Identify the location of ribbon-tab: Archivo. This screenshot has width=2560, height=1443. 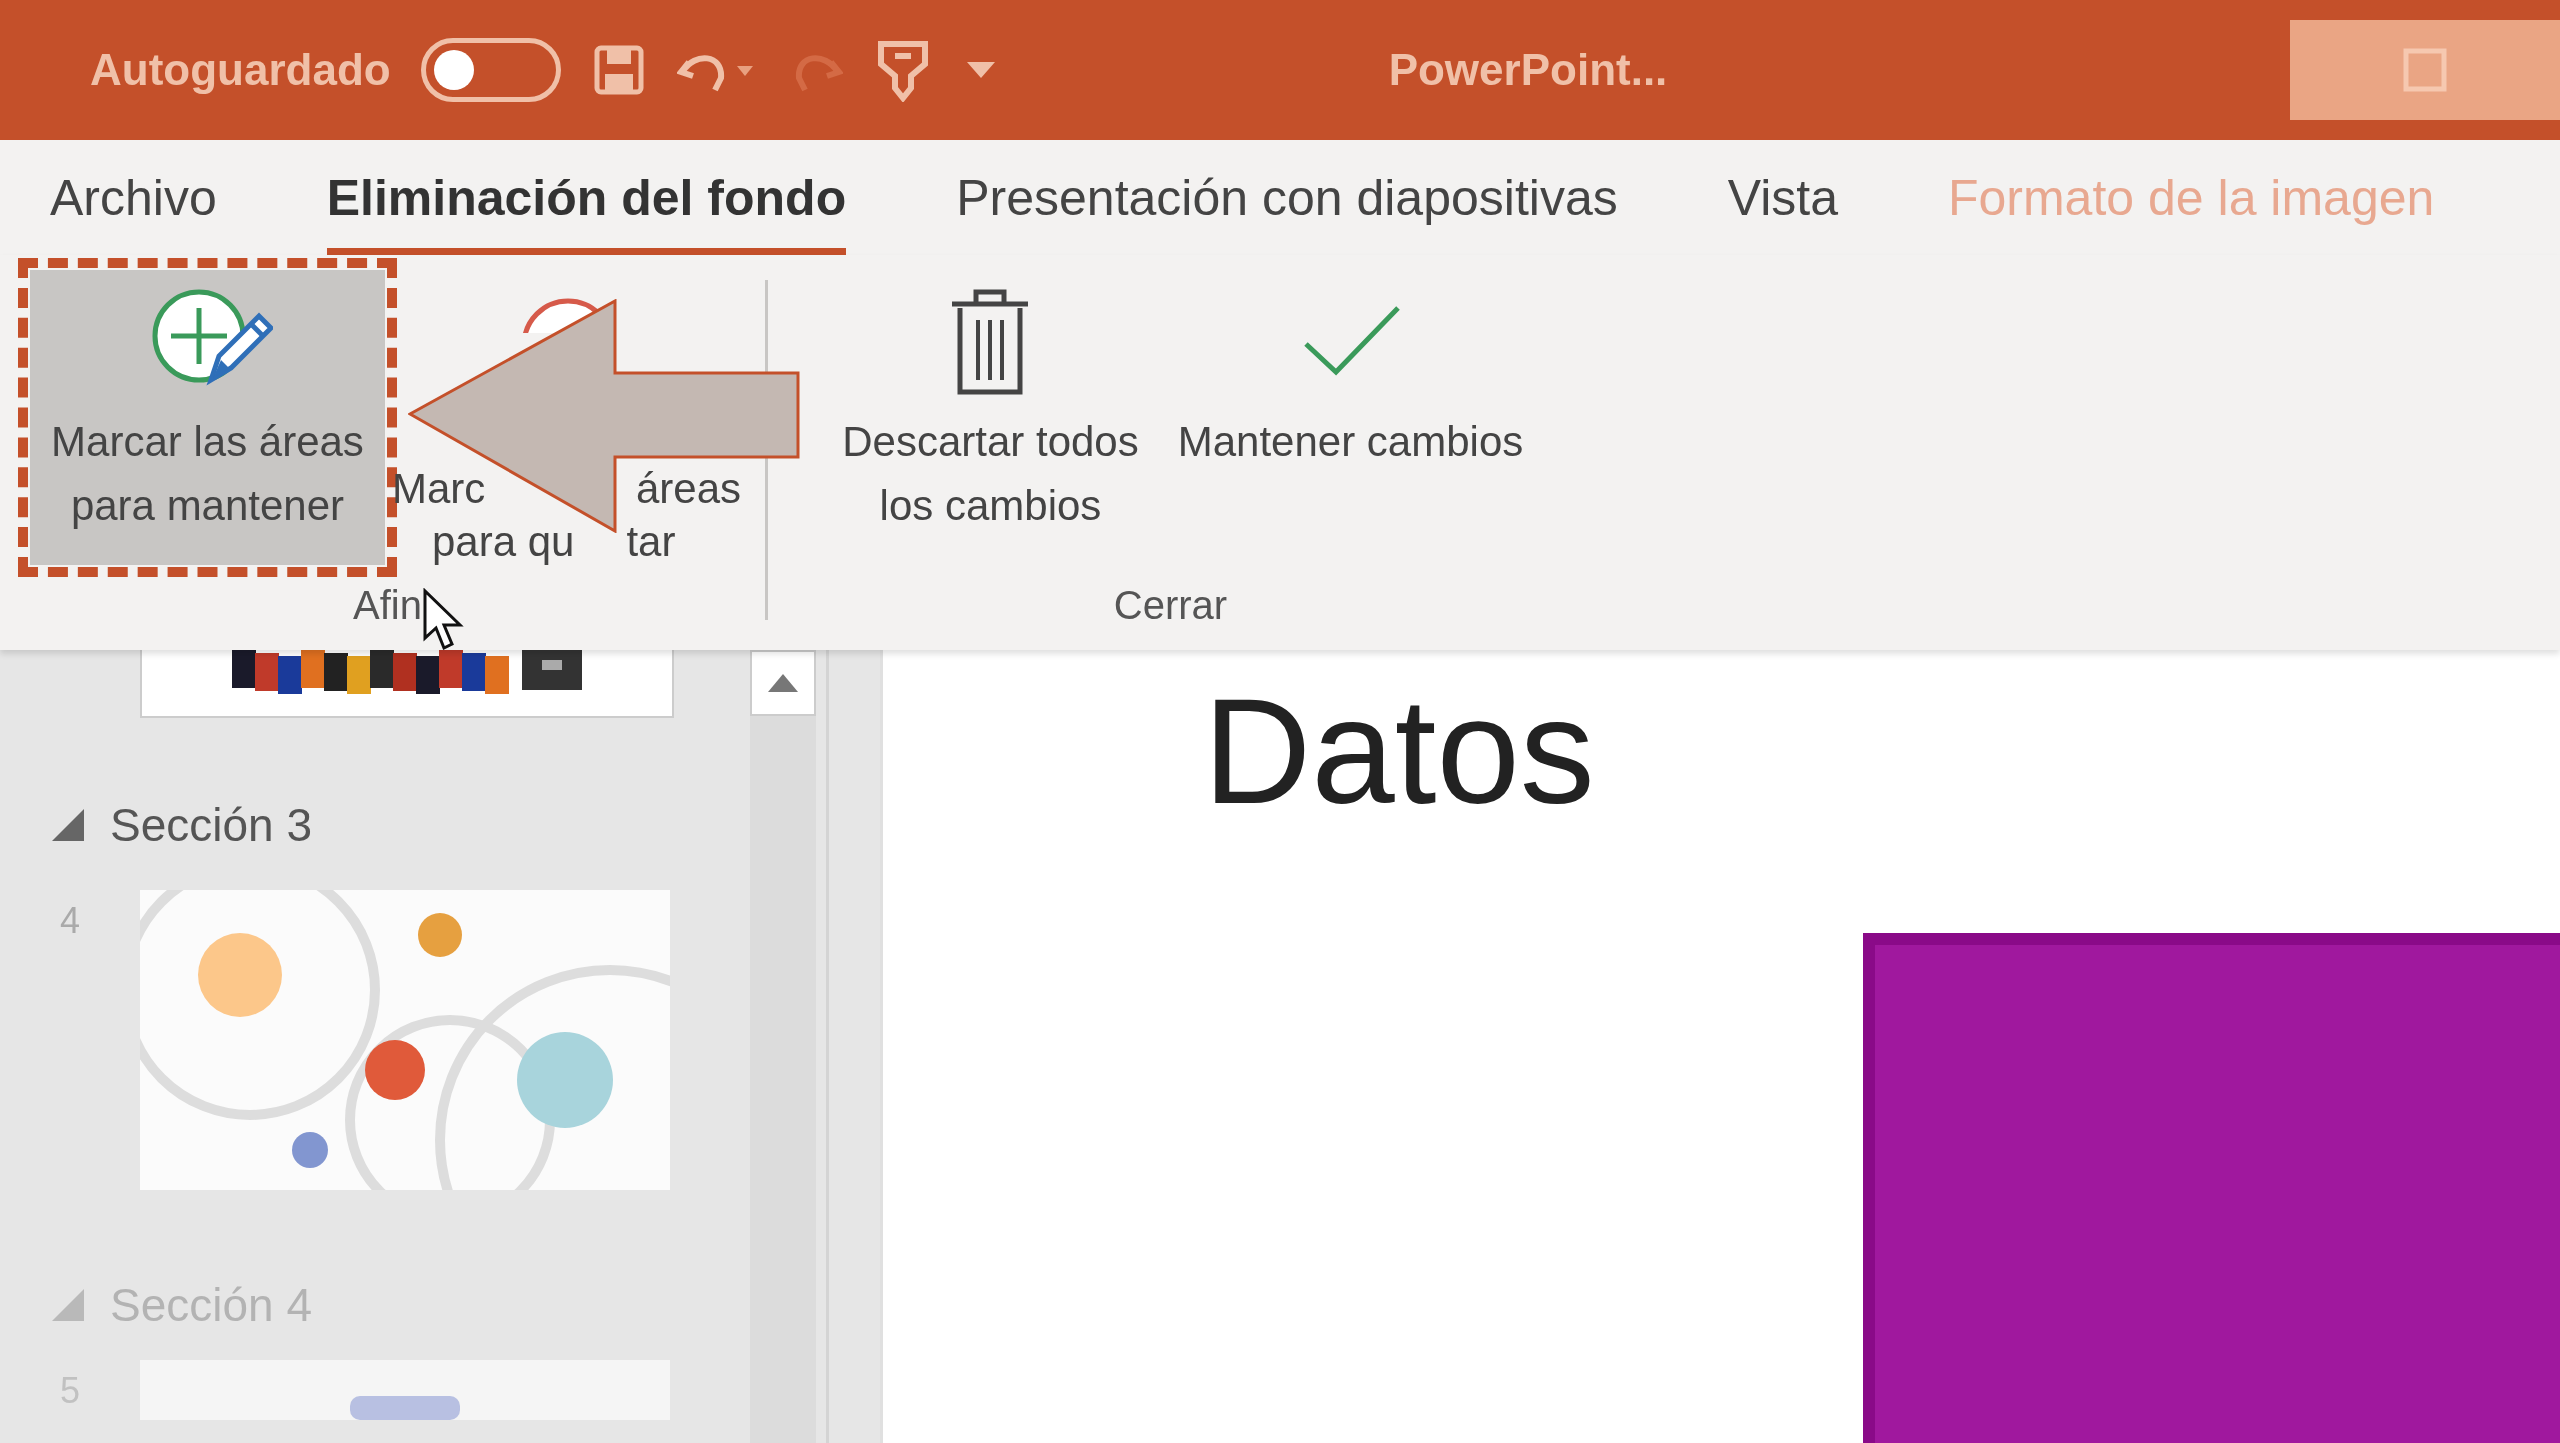
(133, 197).